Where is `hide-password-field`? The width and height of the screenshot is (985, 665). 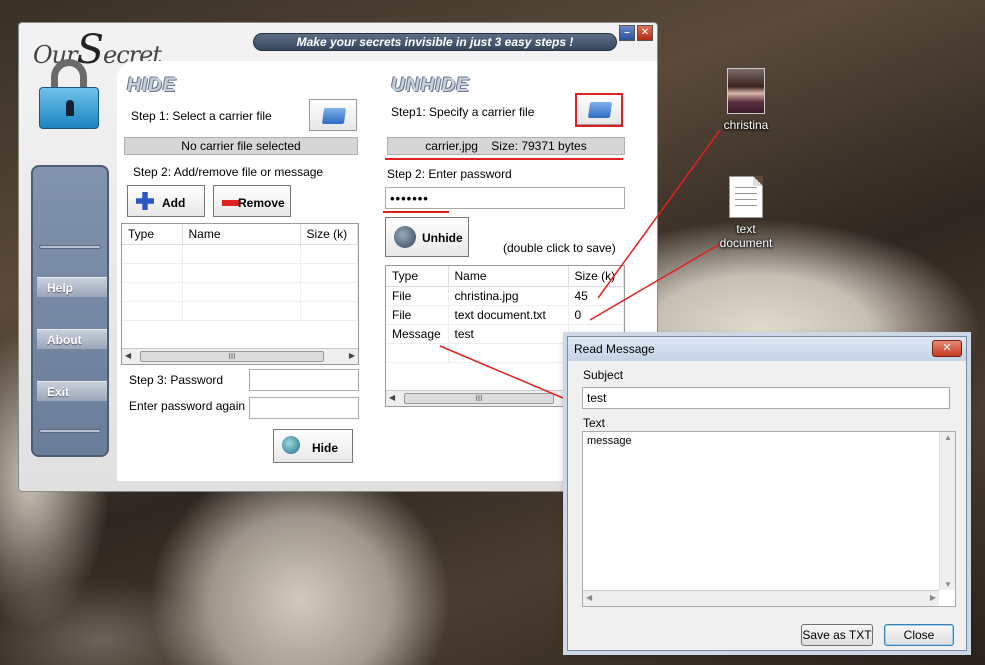 hide-password-field is located at coordinates (304, 380).